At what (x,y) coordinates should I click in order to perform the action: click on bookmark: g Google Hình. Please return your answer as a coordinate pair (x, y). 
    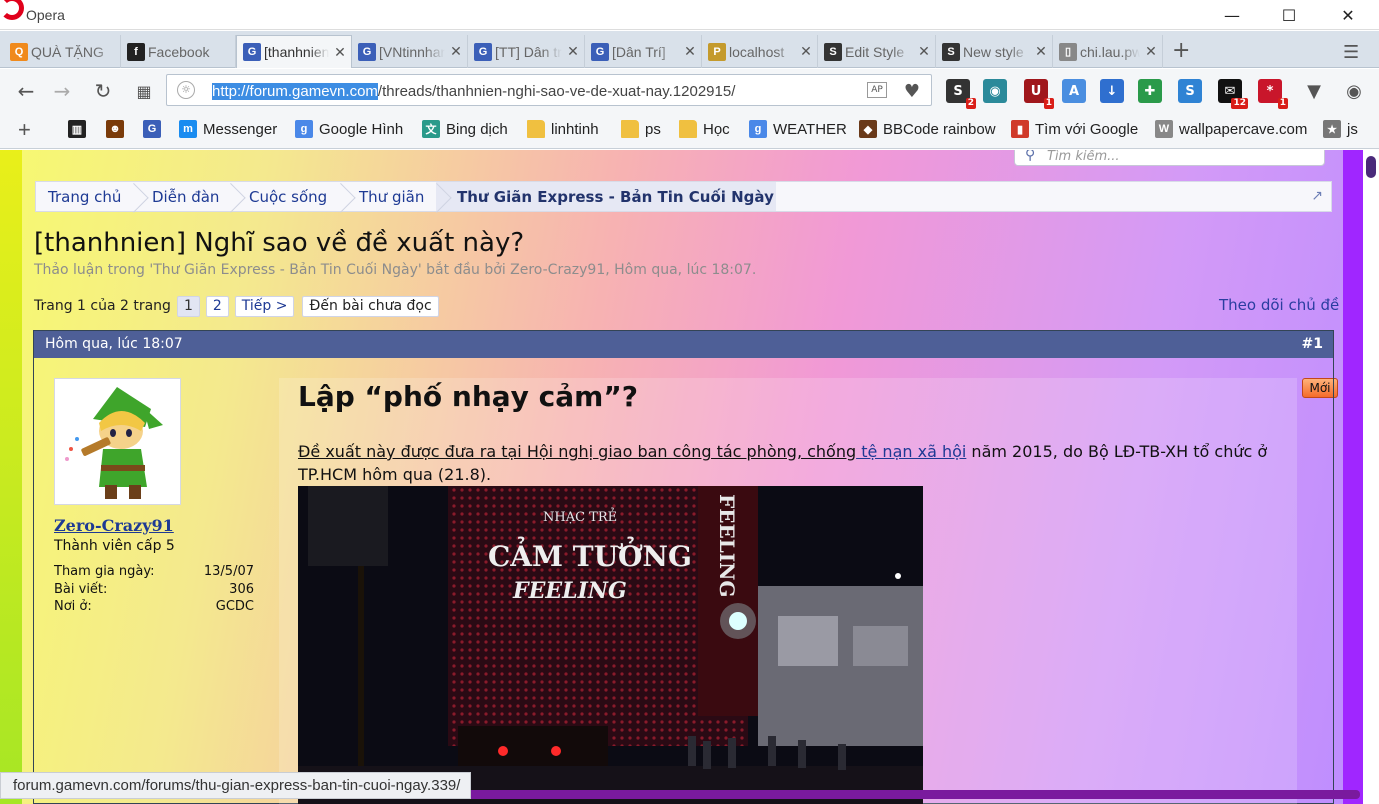
    Looking at the image, I should click on (349, 129).